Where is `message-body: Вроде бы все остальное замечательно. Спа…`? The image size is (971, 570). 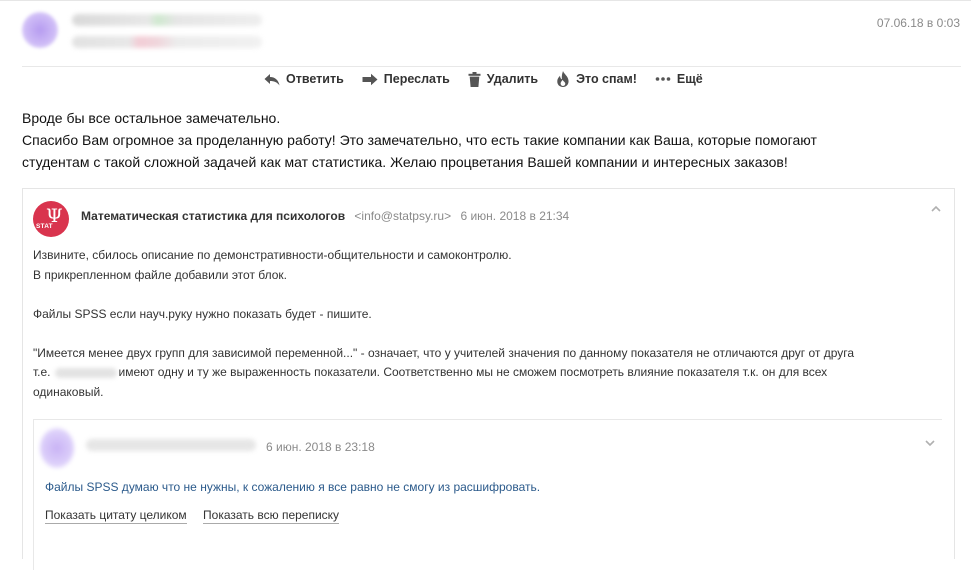
message-body: Вроде бы все остальное замечательно. Спа… is located at coordinates (487, 140).